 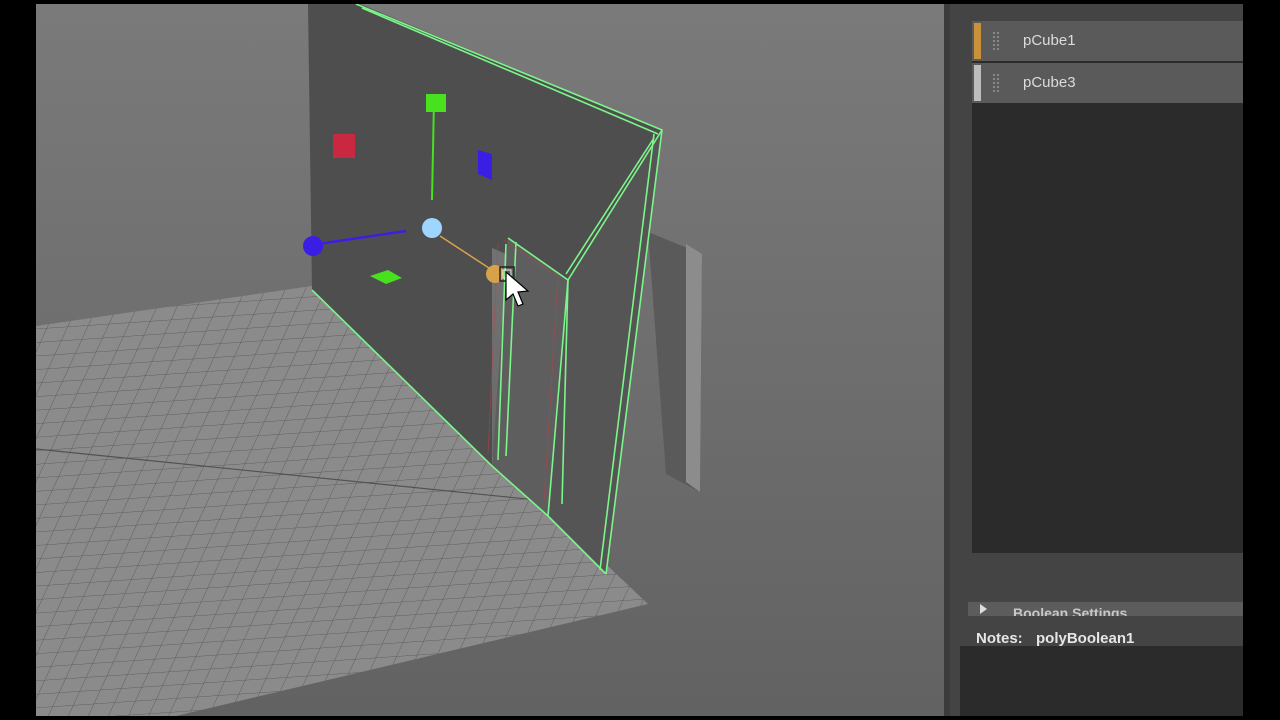 What do you see at coordinates (1049, 40) in the screenshot?
I see `operand-label: pCube1` at bounding box center [1049, 40].